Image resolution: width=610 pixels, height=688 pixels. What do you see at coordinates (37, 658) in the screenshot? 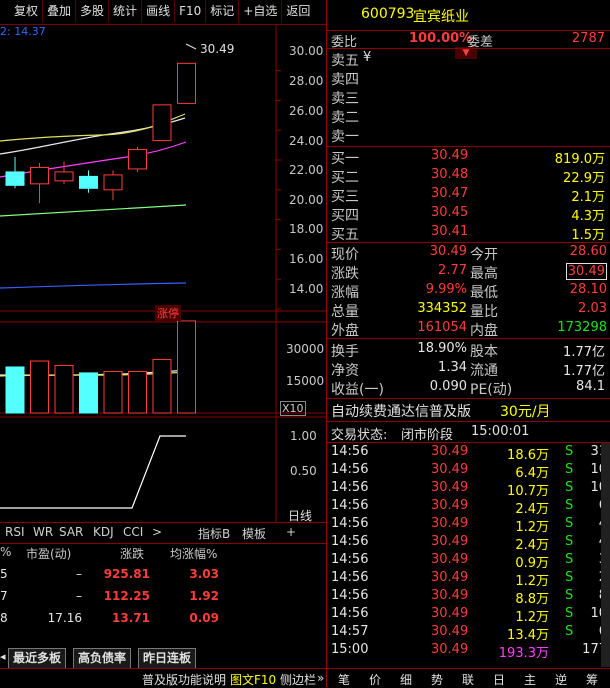
I see `tab-recent-limit-up: 最近多板` at bounding box center [37, 658].